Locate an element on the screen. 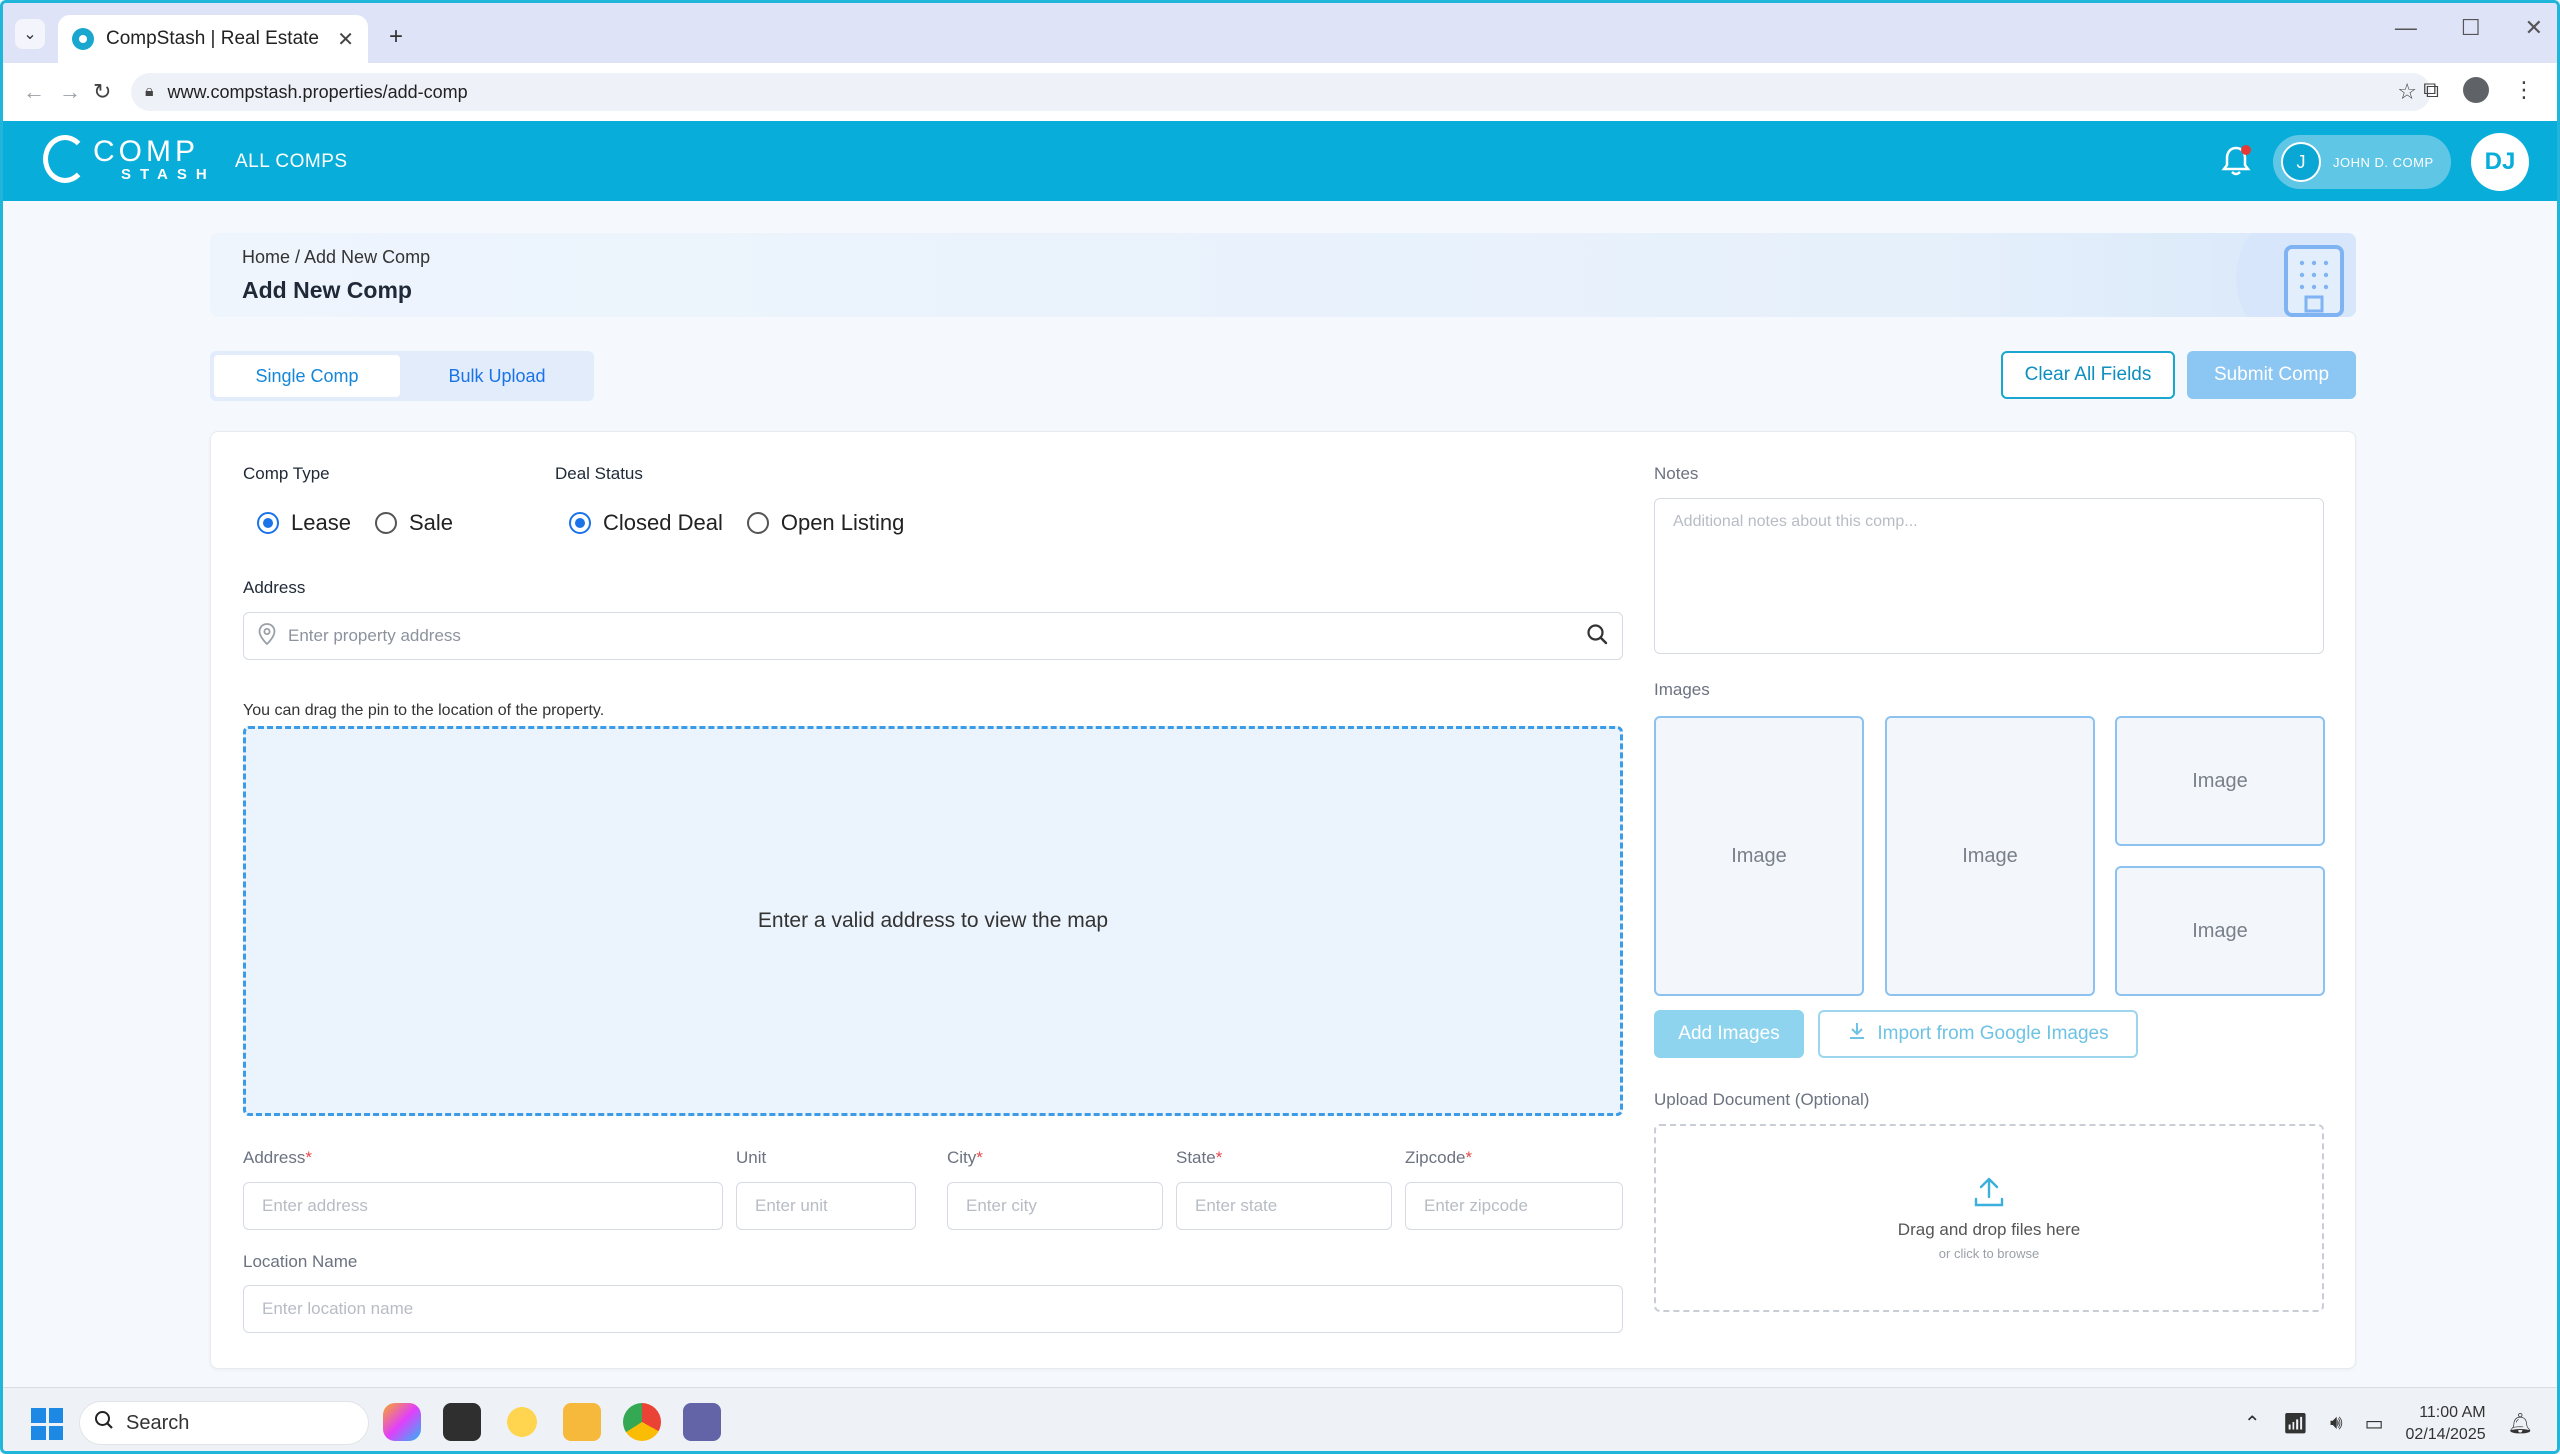 This screenshot has width=2560, height=1454. page-title: Add New Comp is located at coordinates (327, 290).